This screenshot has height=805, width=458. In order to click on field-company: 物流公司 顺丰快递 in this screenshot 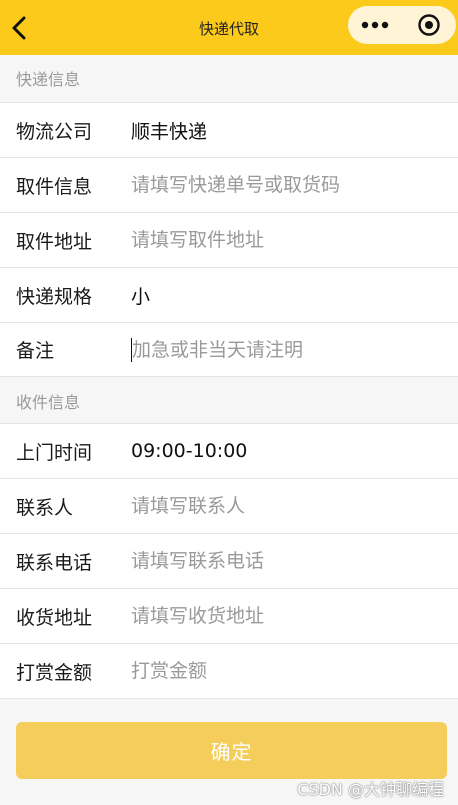, I will do `click(229, 130)`.